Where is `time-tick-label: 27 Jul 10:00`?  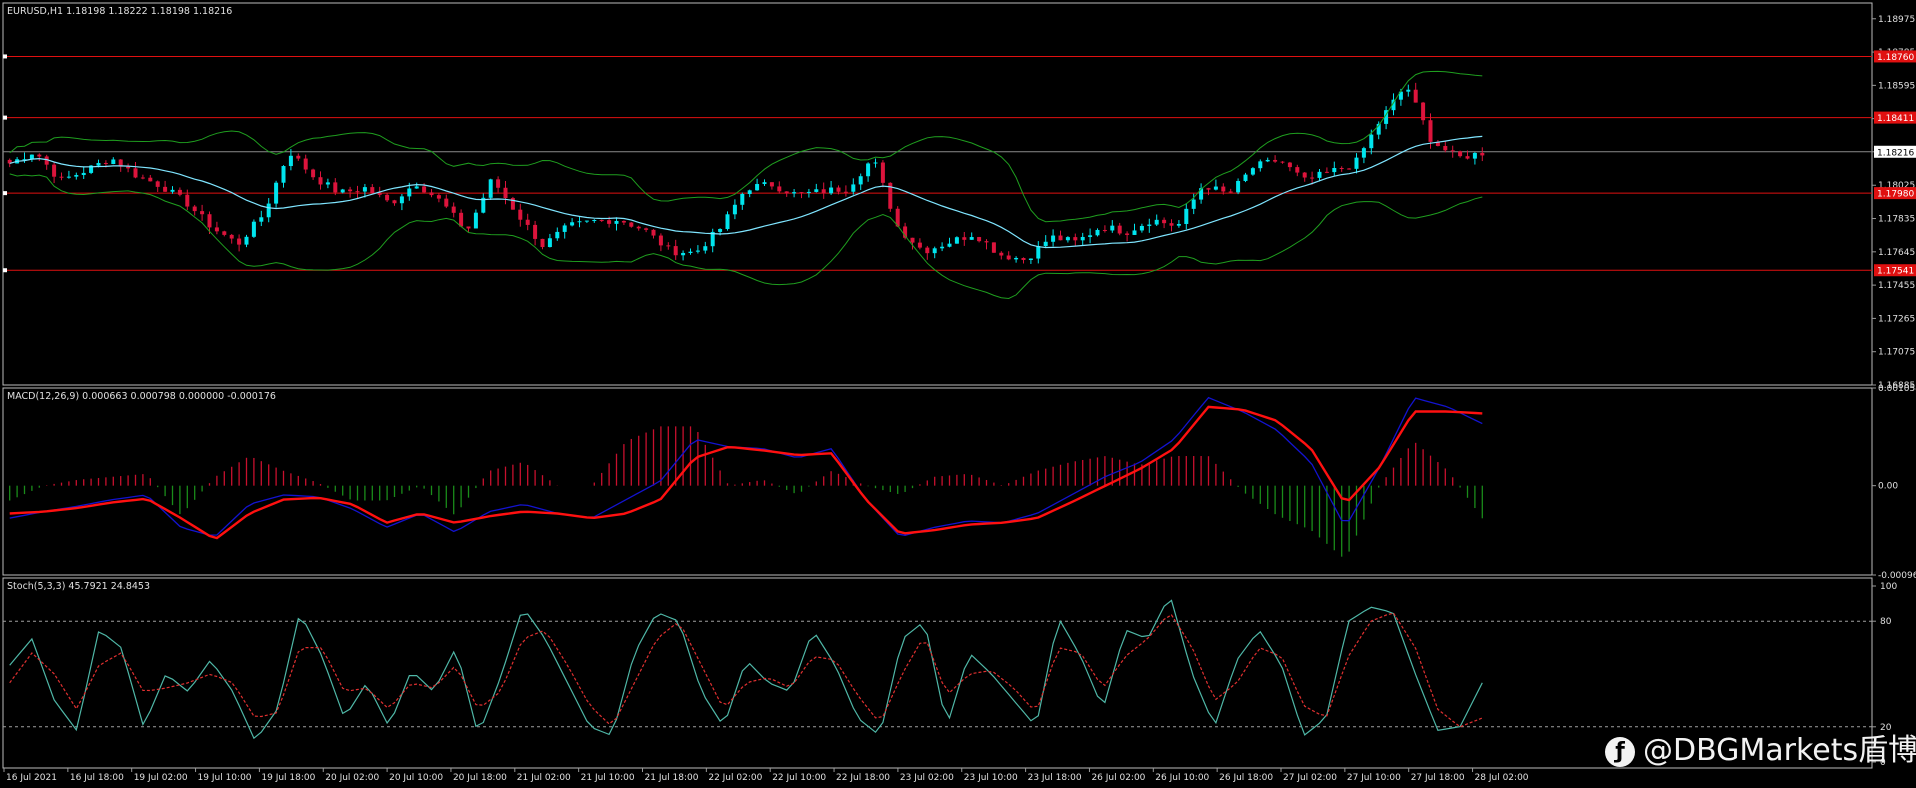 time-tick-label: 27 Jul 10:00 is located at coordinates (1374, 778).